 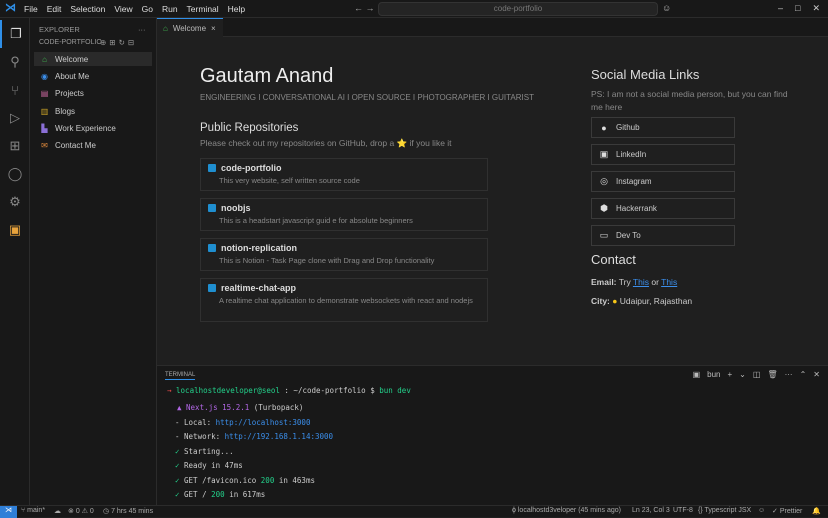 I want to click on social-link-linkedin: ▣ LinkedIn, so click(x=663, y=154).